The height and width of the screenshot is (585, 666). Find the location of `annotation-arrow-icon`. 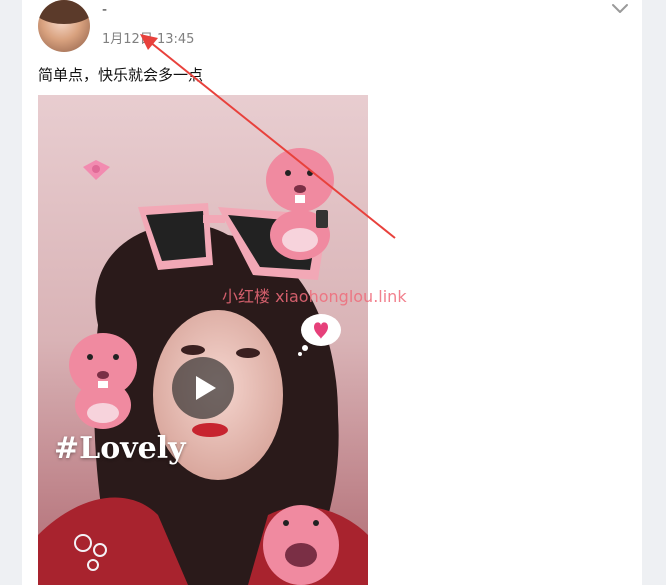

annotation-arrow-icon is located at coordinates (268, 136).